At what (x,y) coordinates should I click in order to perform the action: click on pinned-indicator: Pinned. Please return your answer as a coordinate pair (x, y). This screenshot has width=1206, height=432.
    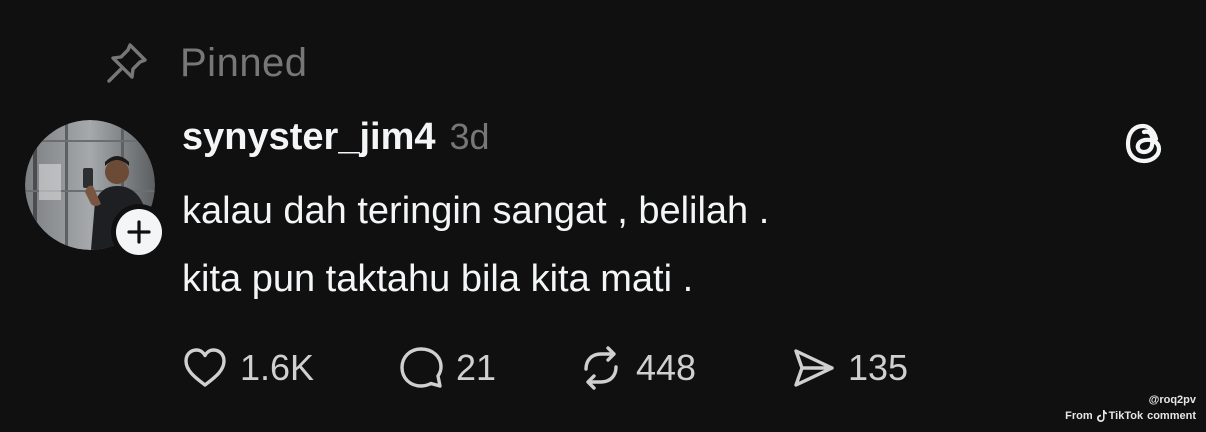
    Looking at the image, I should click on (205, 63).